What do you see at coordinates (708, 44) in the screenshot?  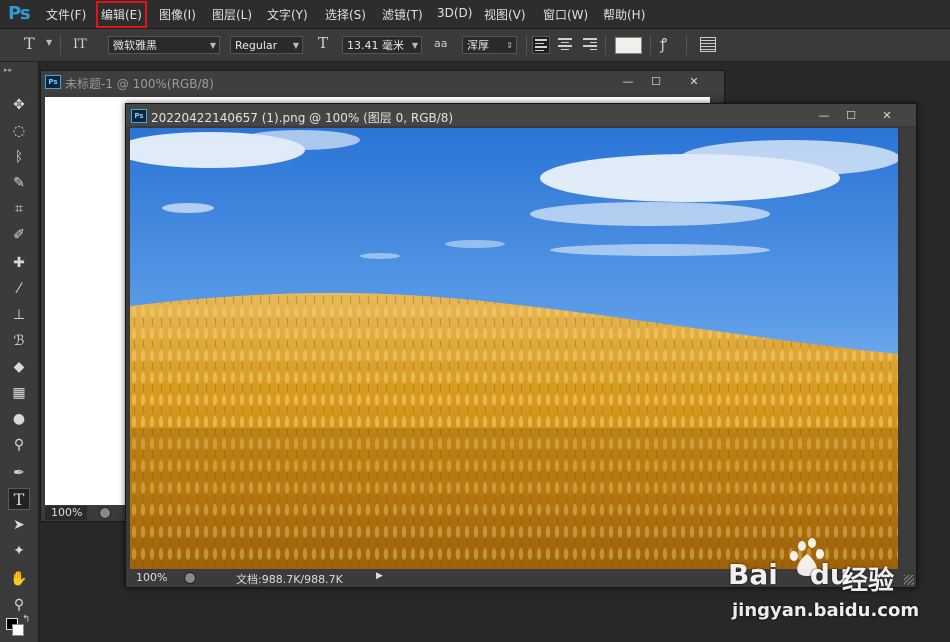 I see `character-panel-icon` at bounding box center [708, 44].